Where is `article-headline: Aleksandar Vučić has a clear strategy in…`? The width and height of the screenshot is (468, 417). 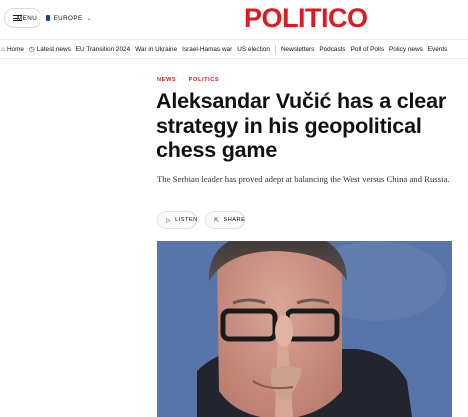
article-headline: Aleksandar Vučić has a clear strategy in… is located at coordinates (301, 125).